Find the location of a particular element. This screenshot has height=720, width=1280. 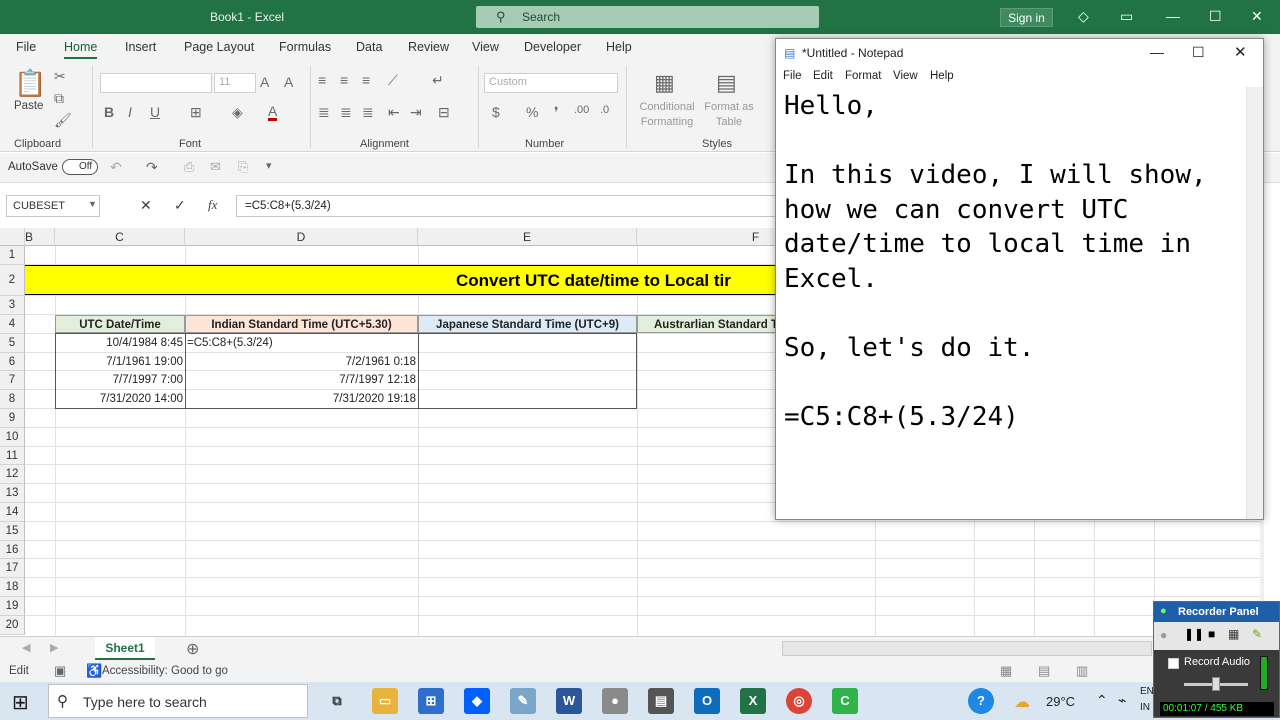

row-header-5: 5 is located at coordinates (12, 343).